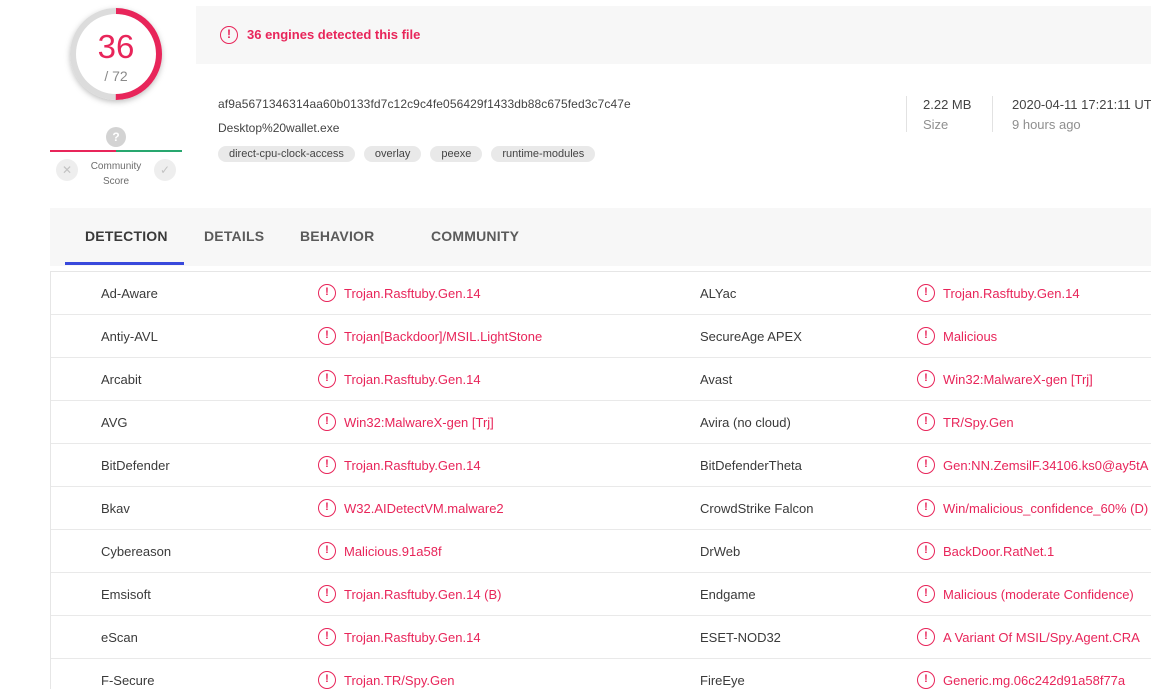 The height and width of the screenshot is (689, 1151). I want to click on file-name: Desktop%20wallet.exe, so click(279, 128).